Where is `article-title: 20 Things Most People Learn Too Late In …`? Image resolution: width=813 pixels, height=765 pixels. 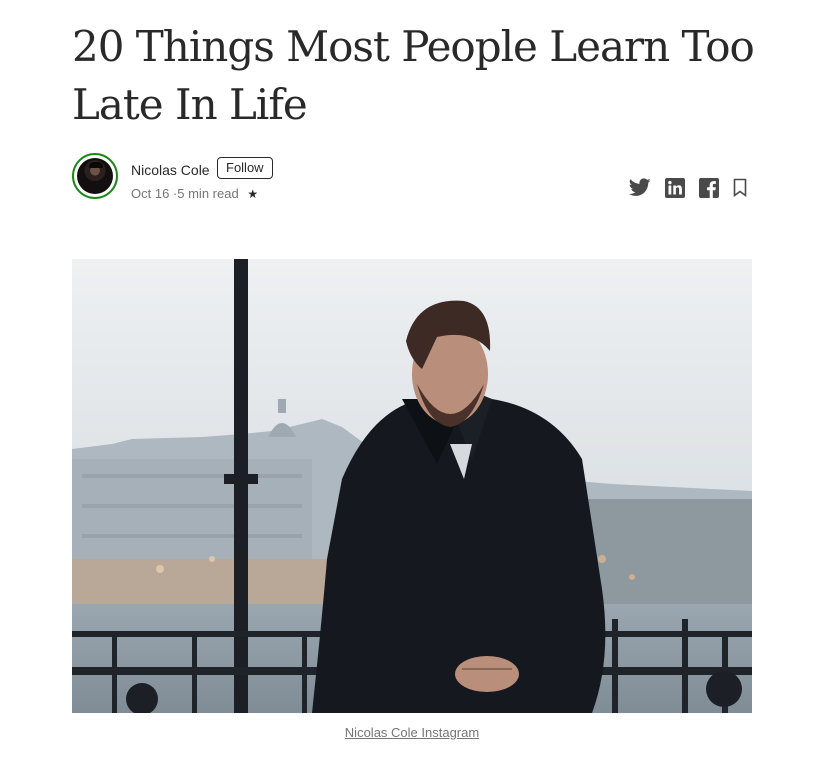
article-title: 20 Things Most People Learn Too Late In … is located at coordinates (413, 75).